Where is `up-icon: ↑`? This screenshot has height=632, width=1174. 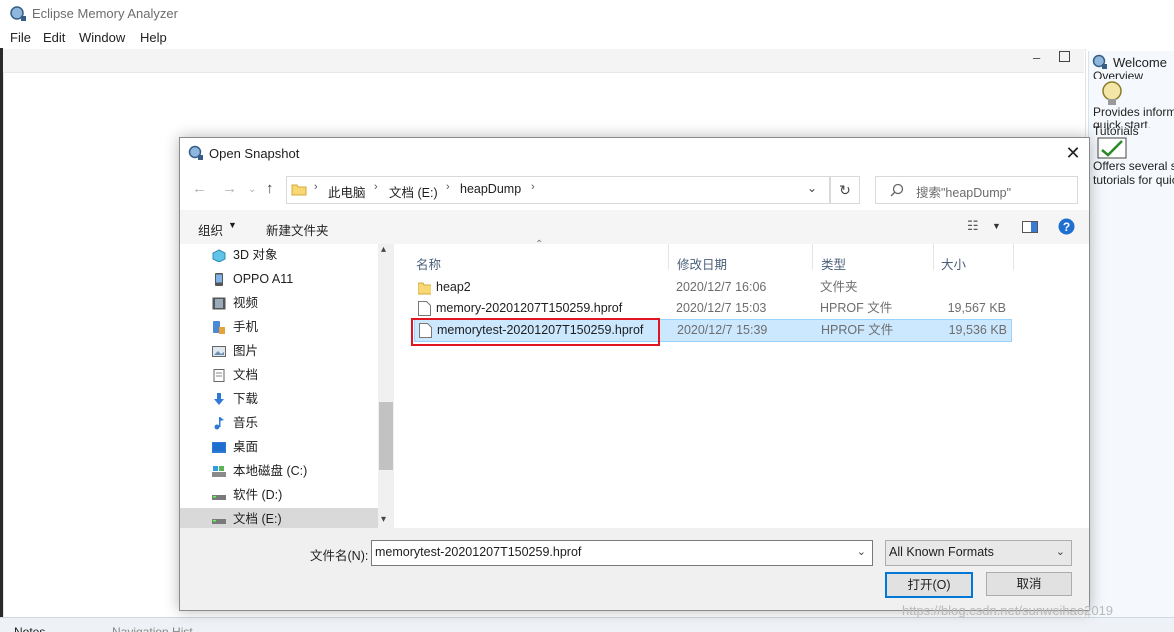
up-icon: ↑ is located at coordinates (270, 188).